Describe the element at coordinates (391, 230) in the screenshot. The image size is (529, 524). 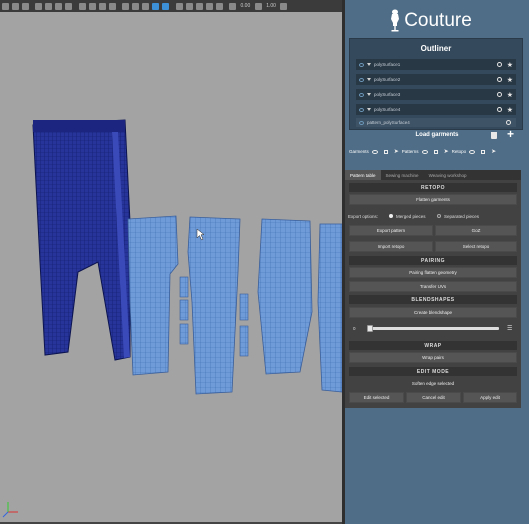
I see `export-pattern-button: Export pattern` at that location.